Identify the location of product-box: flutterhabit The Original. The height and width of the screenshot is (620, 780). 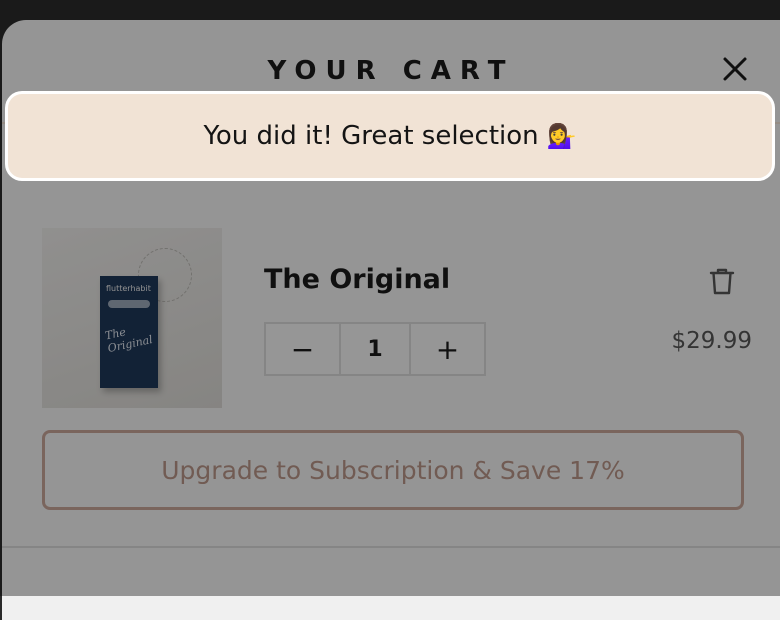
(129, 332).